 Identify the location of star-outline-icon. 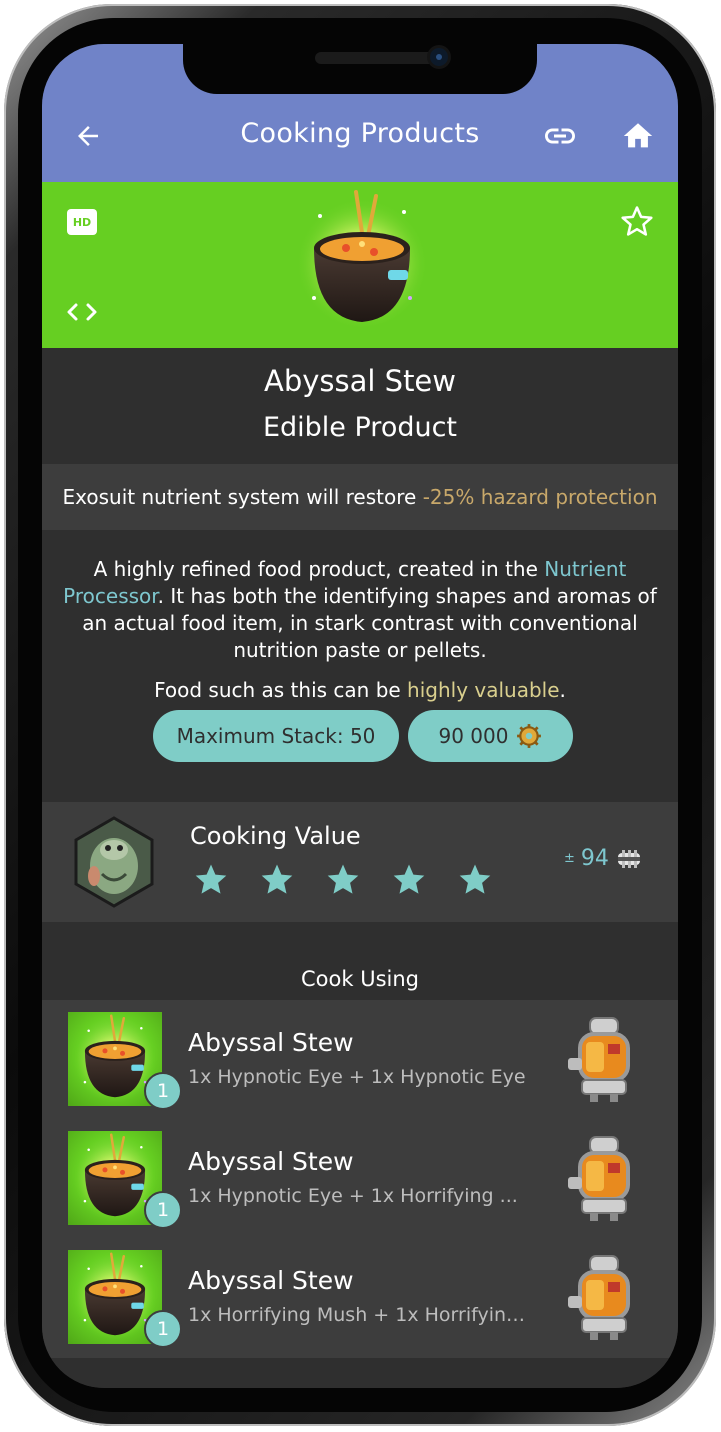
(637, 221).